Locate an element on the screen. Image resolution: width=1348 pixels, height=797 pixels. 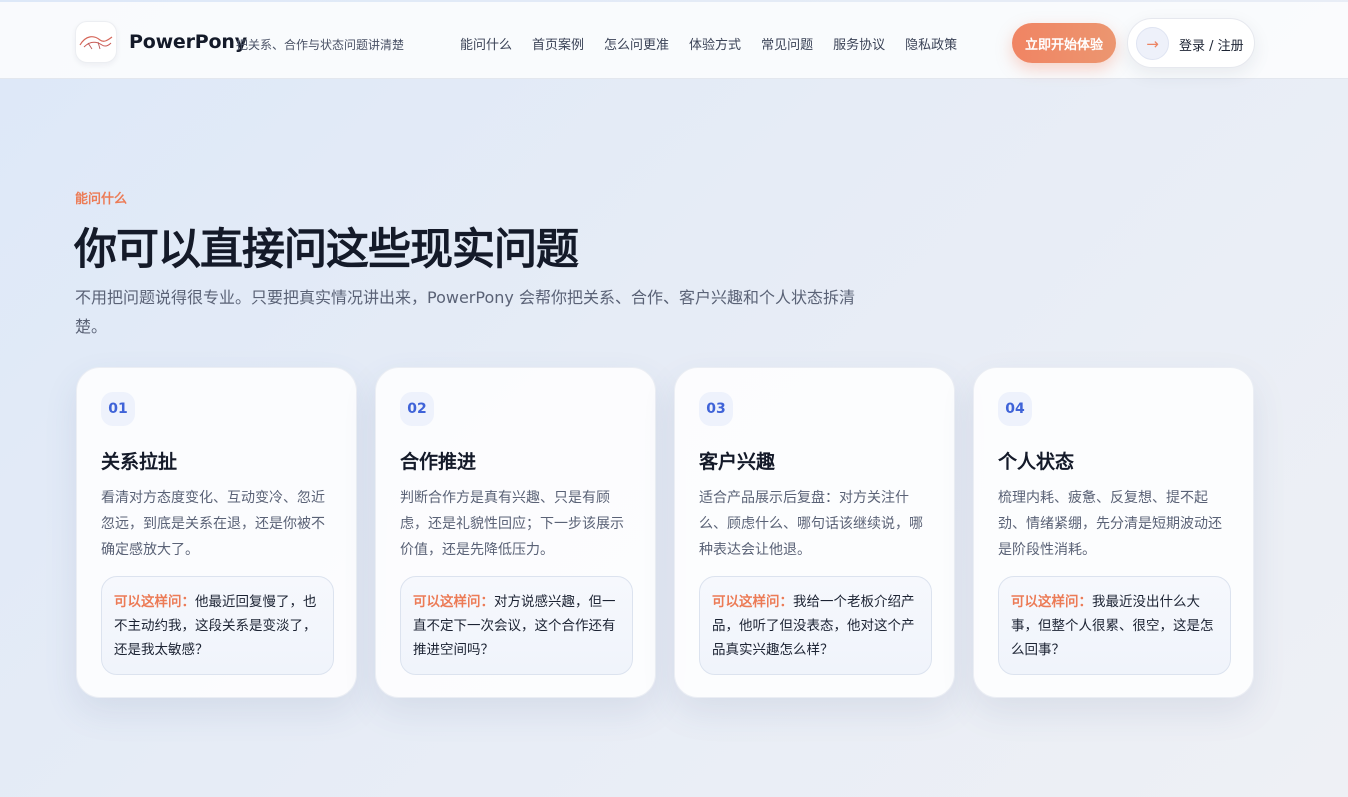
arrow-right-icon: → is located at coordinates (1152, 43).